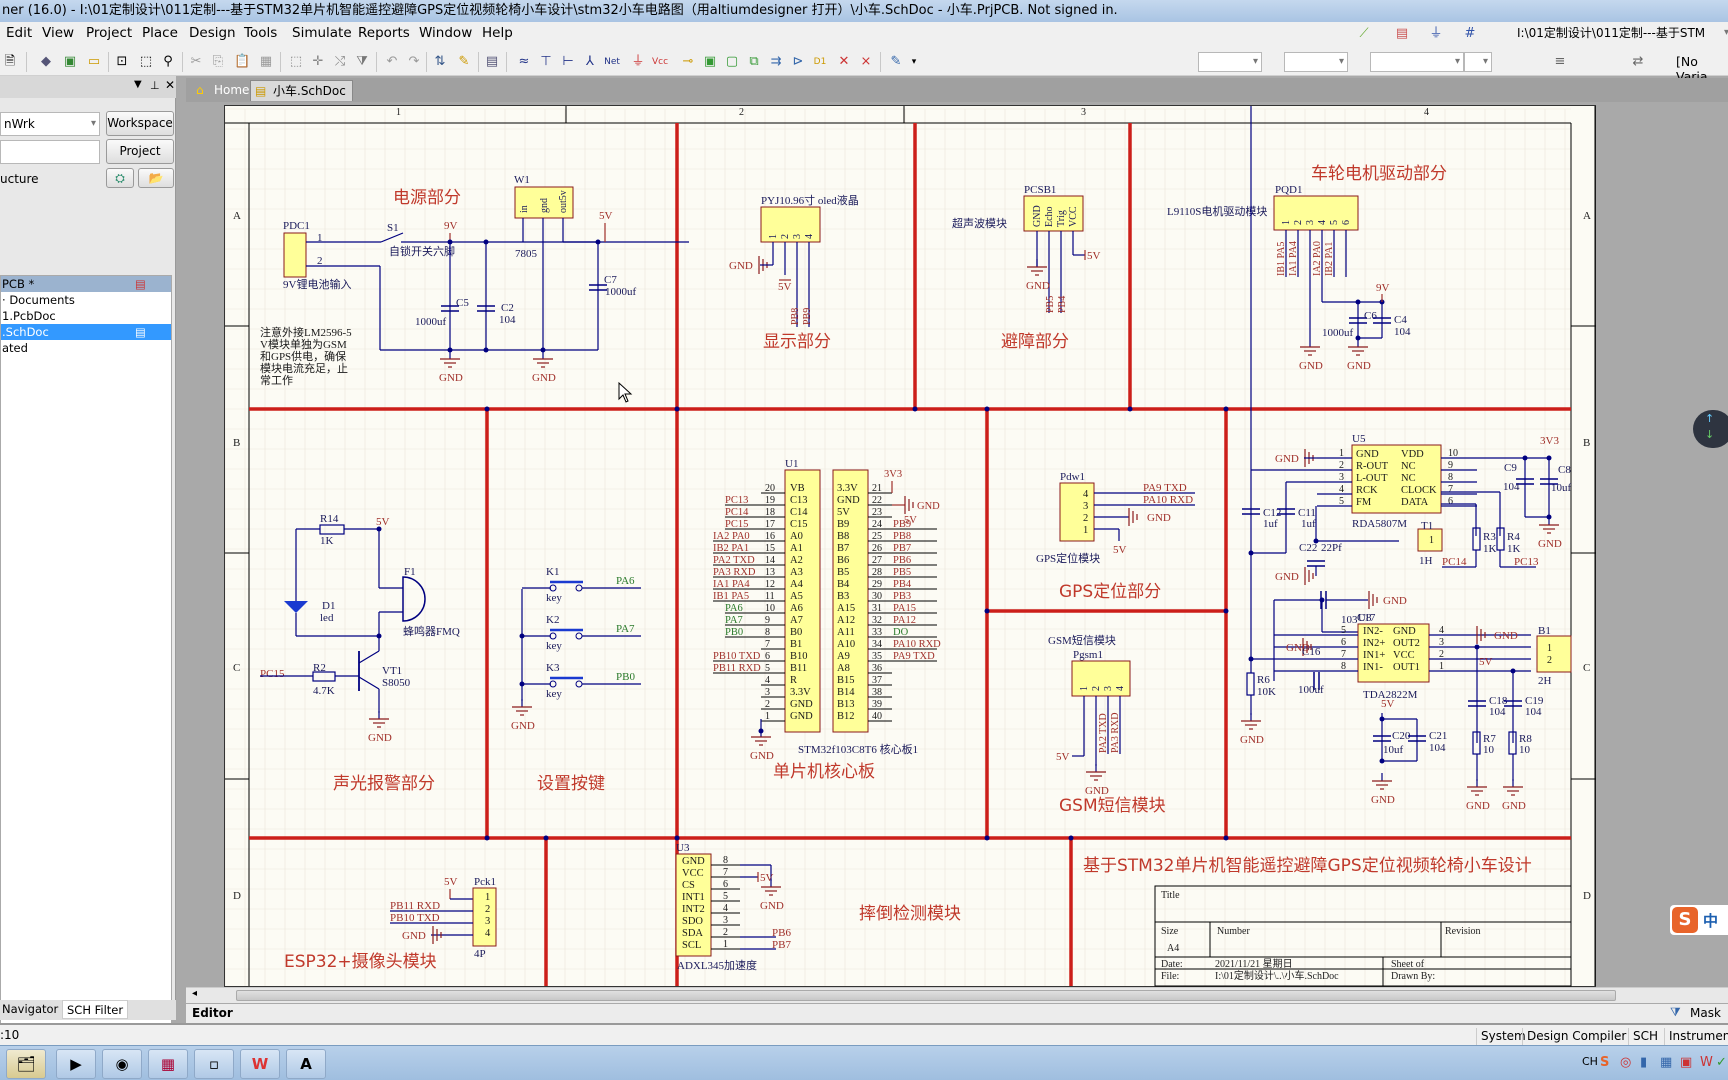  I want to click on scroll-left-icon: ◂, so click(194, 993).